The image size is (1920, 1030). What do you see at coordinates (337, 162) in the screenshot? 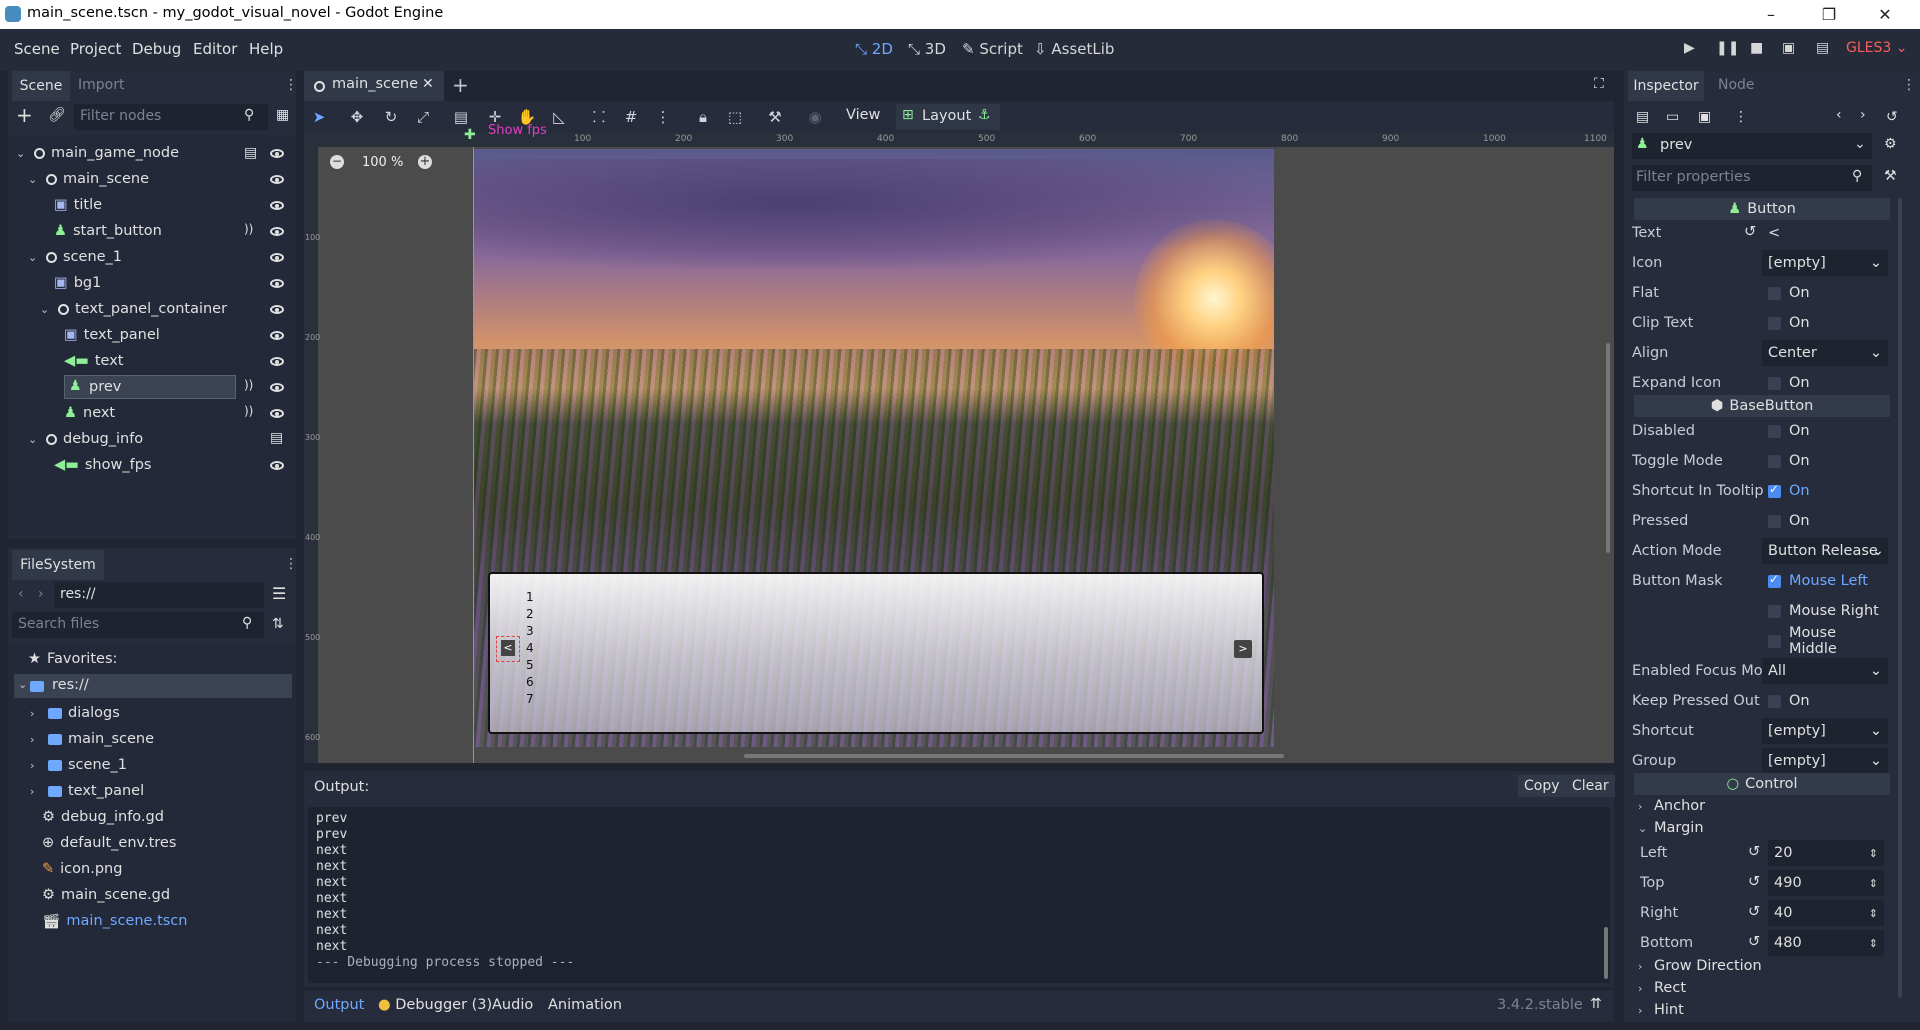
I see `zoom-out-icon: −` at bounding box center [337, 162].